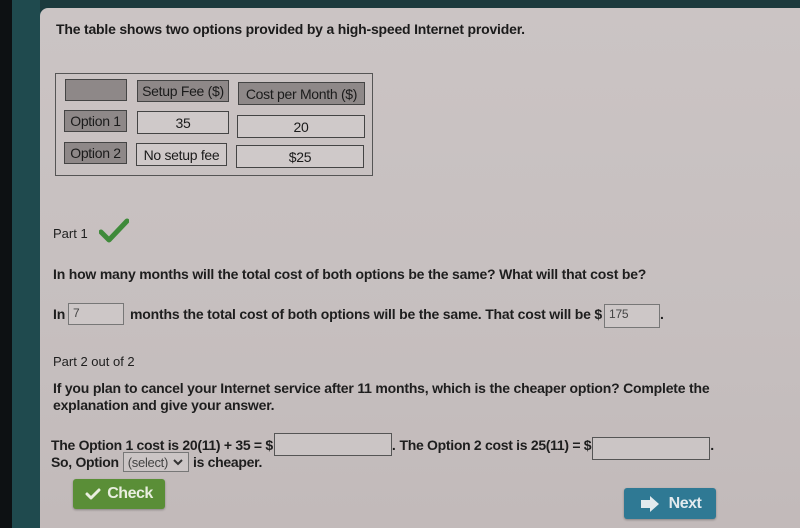 The height and width of the screenshot is (528, 800). Describe the element at coordinates (96, 314) in the screenshot. I see `months-input: 7` at that location.